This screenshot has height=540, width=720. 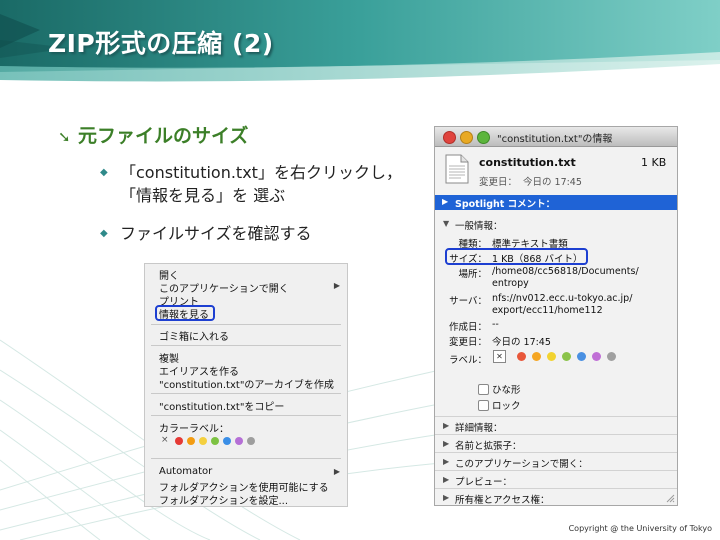 What do you see at coordinates (203, 195) in the screenshot?
I see `bullet-text-line2: 「情報を見る」を 選ぶ` at bounding box center [203, 195].